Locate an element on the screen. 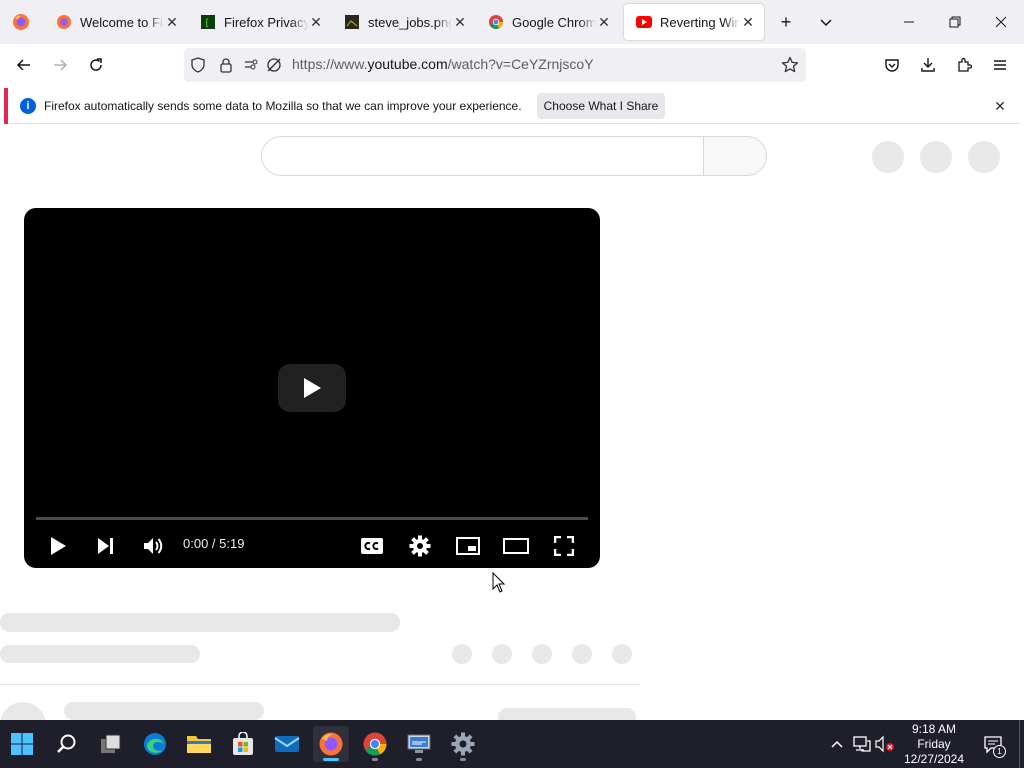  search-button is located at coordinates (67, 744).